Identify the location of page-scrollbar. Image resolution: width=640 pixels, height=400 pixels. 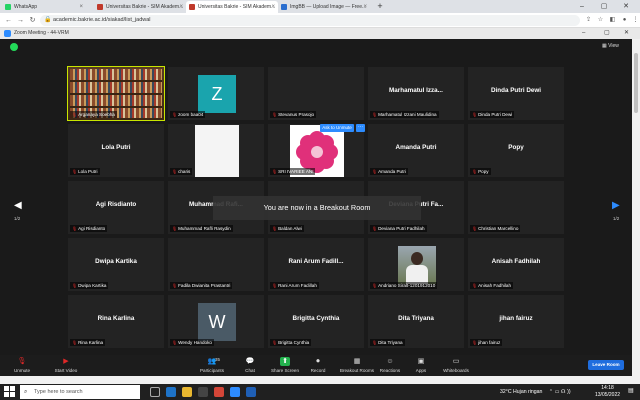
(636, 207).